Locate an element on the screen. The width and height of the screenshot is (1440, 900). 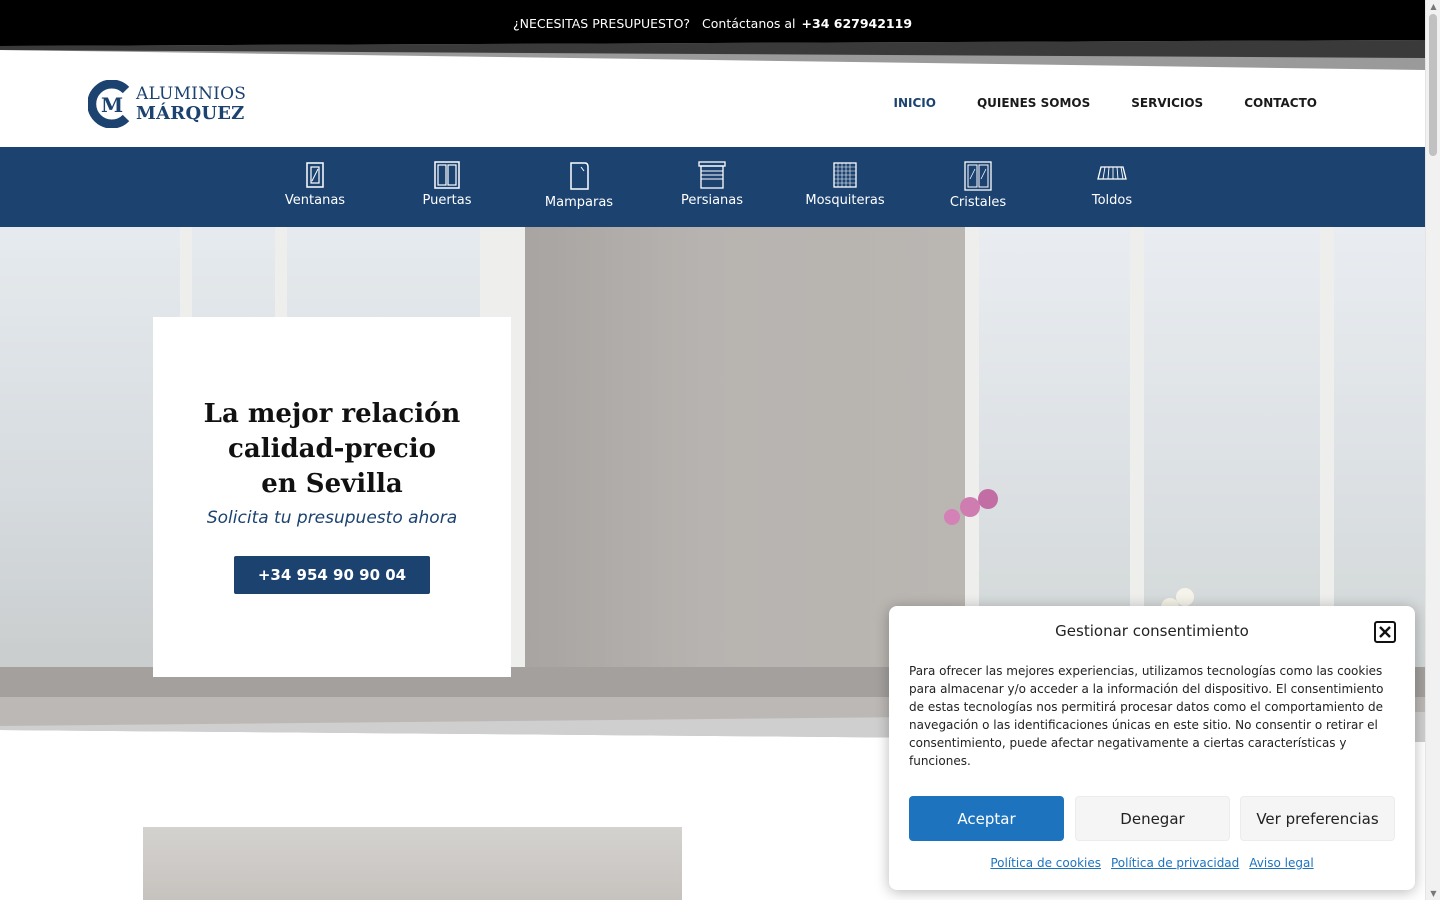
hero-subtitle: Solicita tu presupuesto ahora is located at coordinates (332, 518).